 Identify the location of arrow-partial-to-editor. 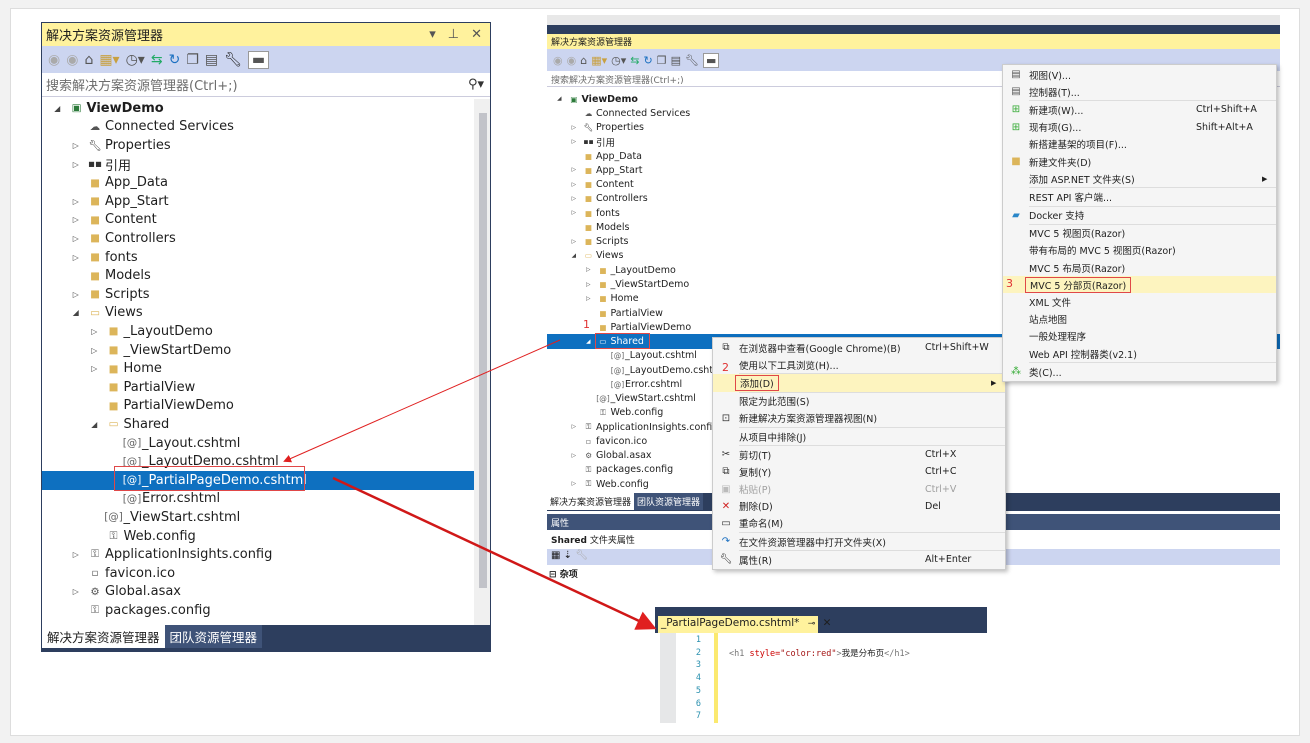
(494, 553).